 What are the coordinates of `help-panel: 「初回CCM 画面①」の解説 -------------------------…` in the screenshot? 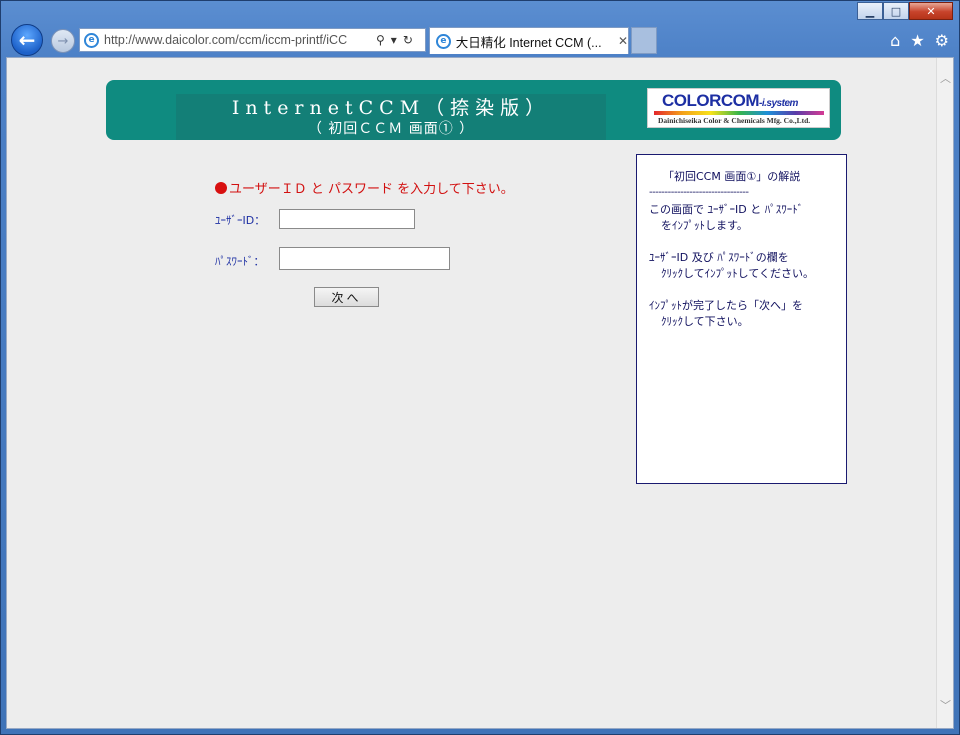 It's located at (741, 319).